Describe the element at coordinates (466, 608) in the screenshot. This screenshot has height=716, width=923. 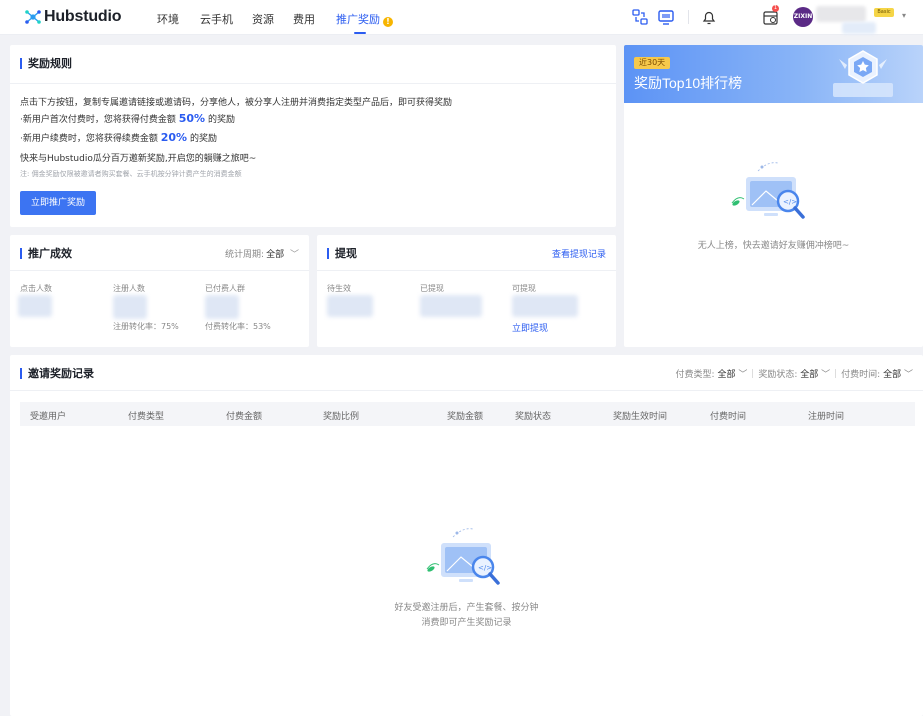
I see `records-empty-text-line1: 好友受邀注册后，产生套餐、按分钟` at that location.